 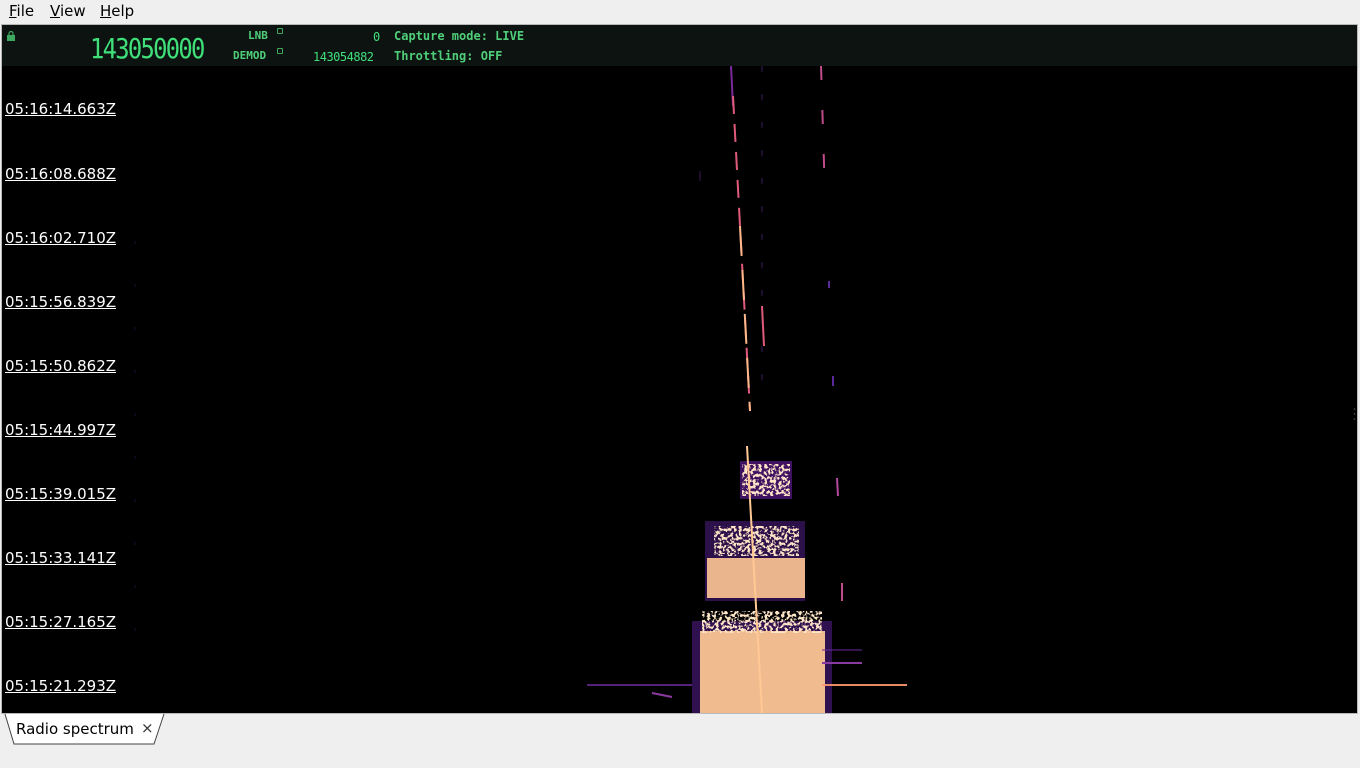 I want to click on capture-mode-status: Capture mode: LIVE, so click(x=459, y=36).